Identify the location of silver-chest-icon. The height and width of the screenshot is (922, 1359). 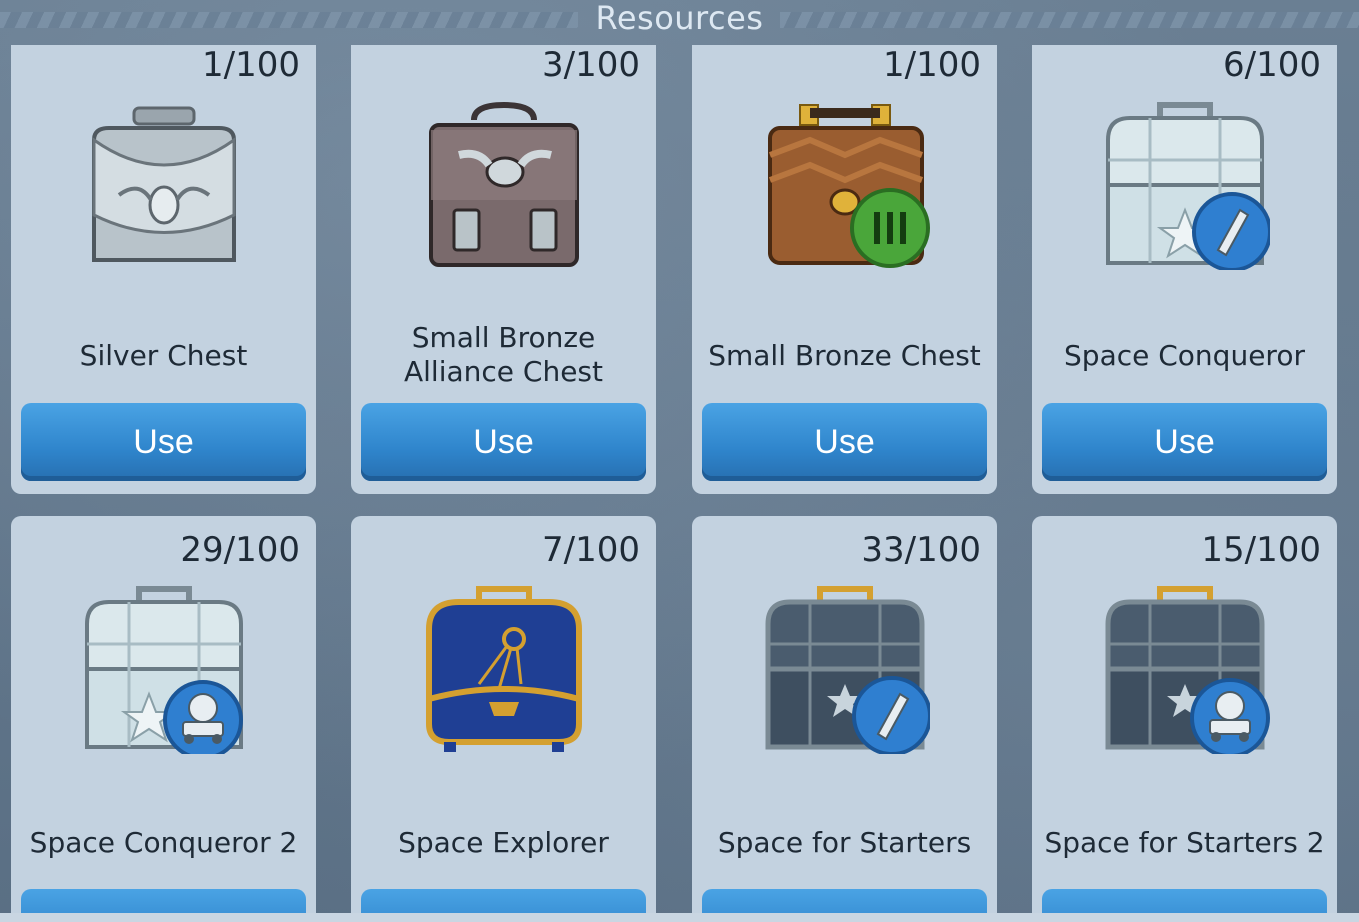
(164, 184).